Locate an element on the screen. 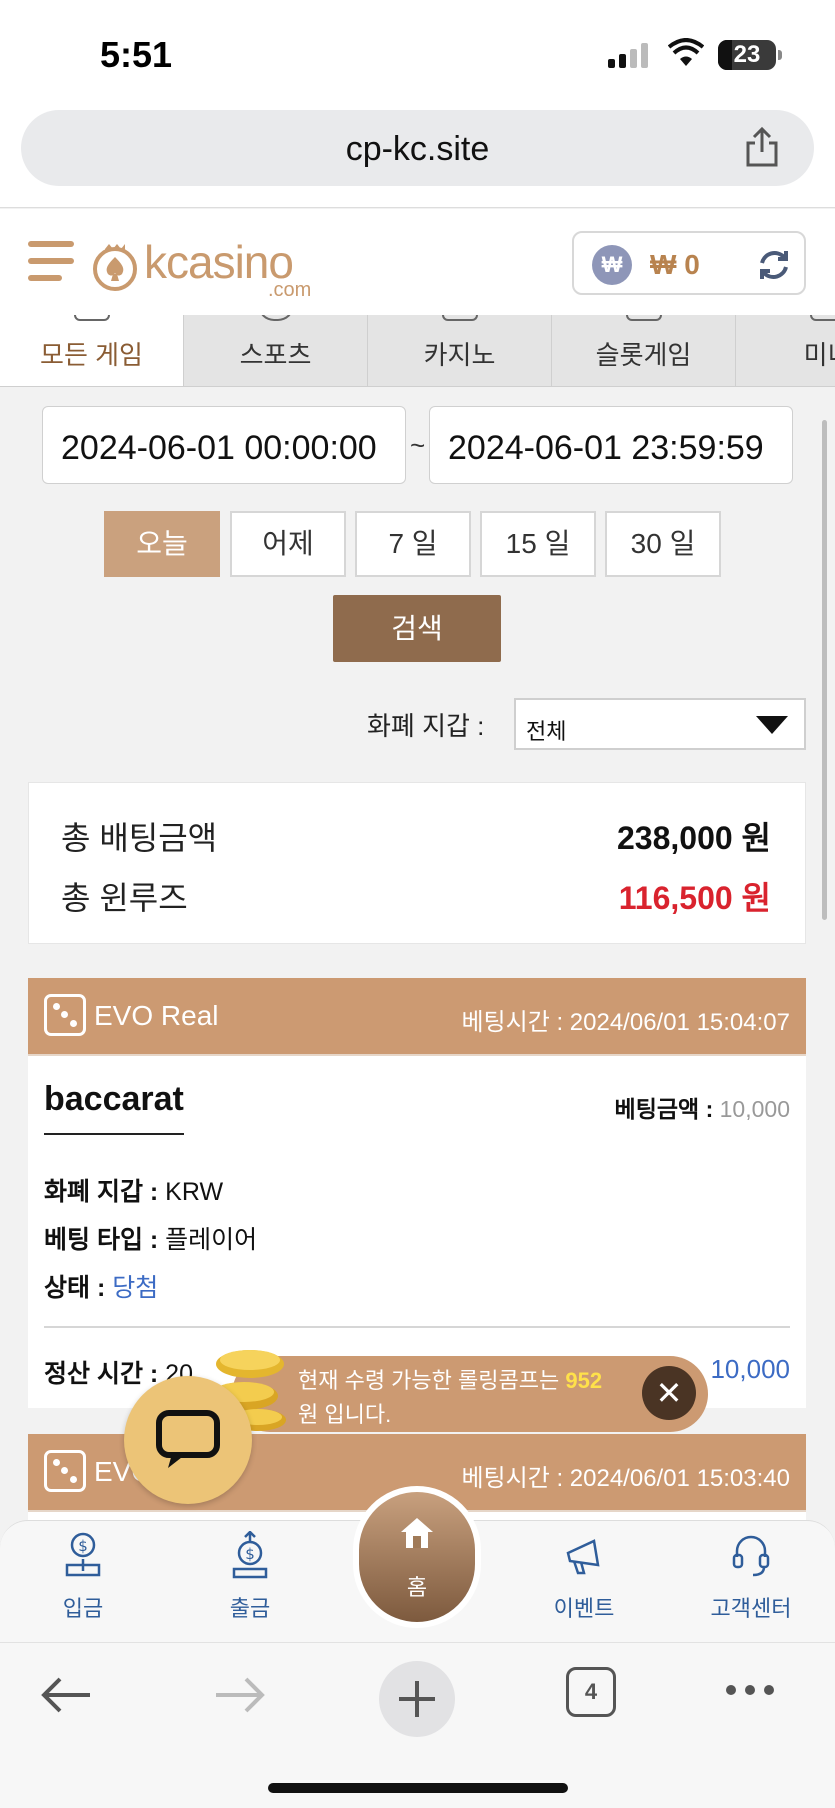 This screenshot has width=835, height=1808. currency-wallet-value: 전체 is located at coordinates (546, 731).